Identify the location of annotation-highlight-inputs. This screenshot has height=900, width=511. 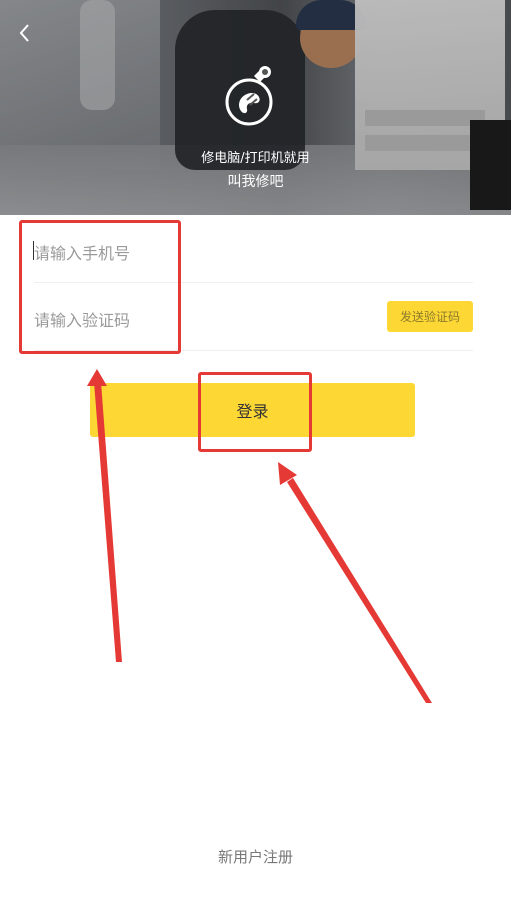
(100, 287).